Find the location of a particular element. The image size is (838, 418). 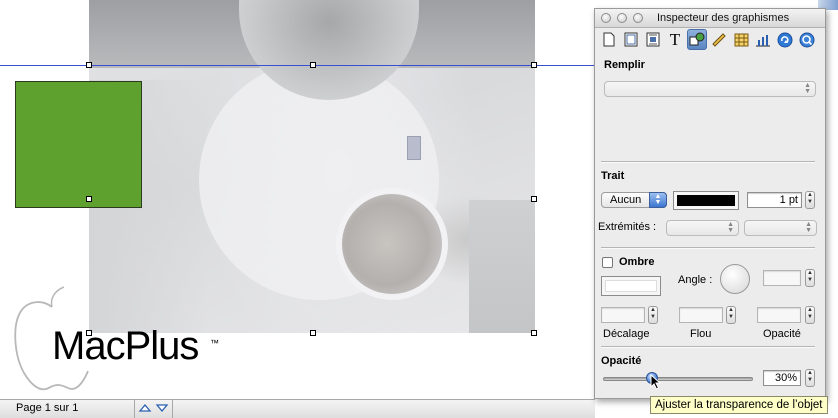

graphic-icon is located at coordinates (697, 39).